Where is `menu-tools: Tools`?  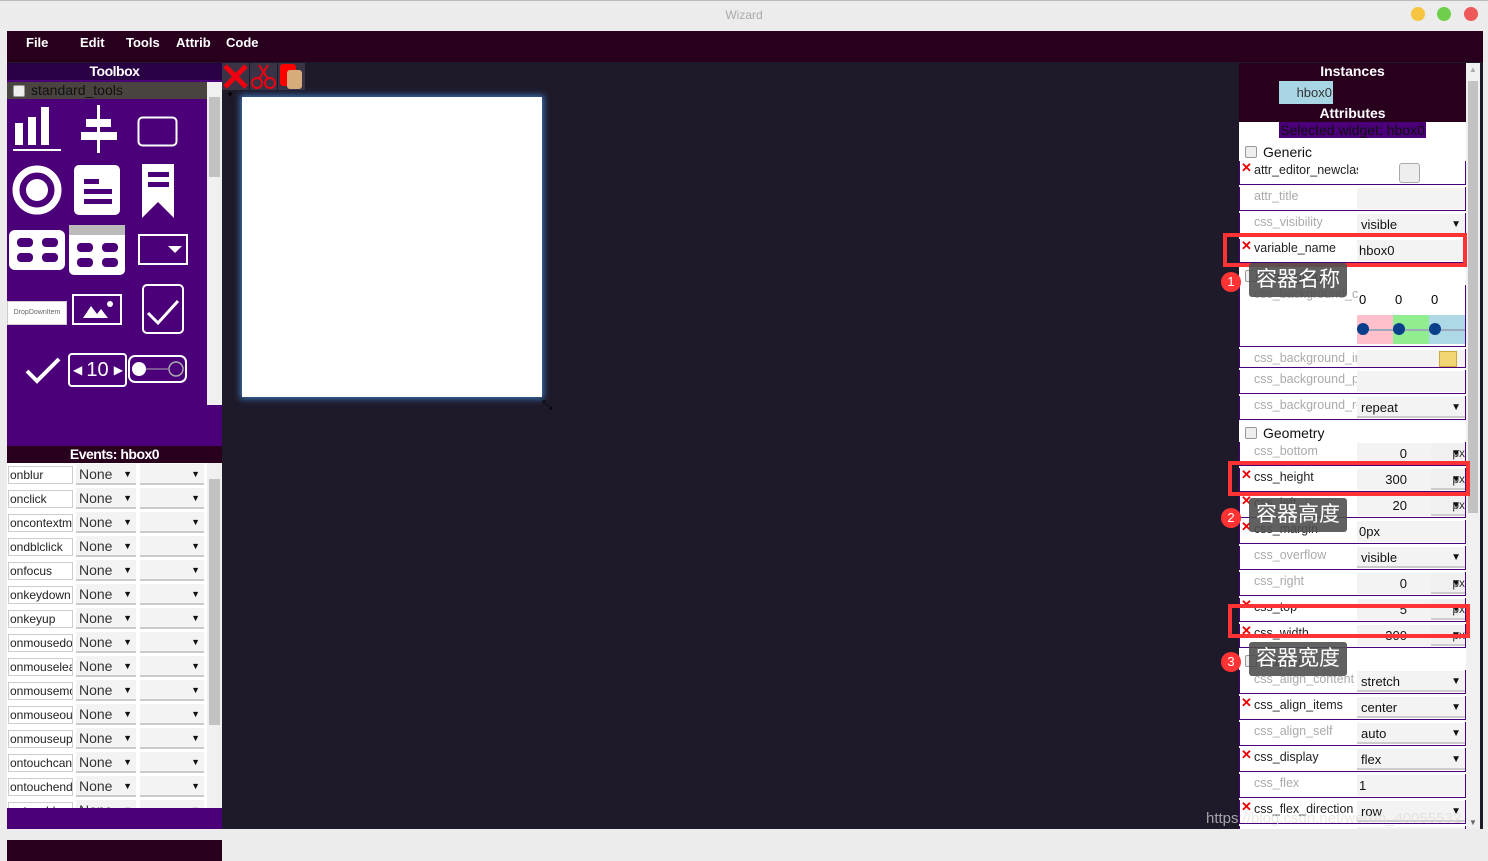
menu-tools: Tools is located at coordinates (143, 42).